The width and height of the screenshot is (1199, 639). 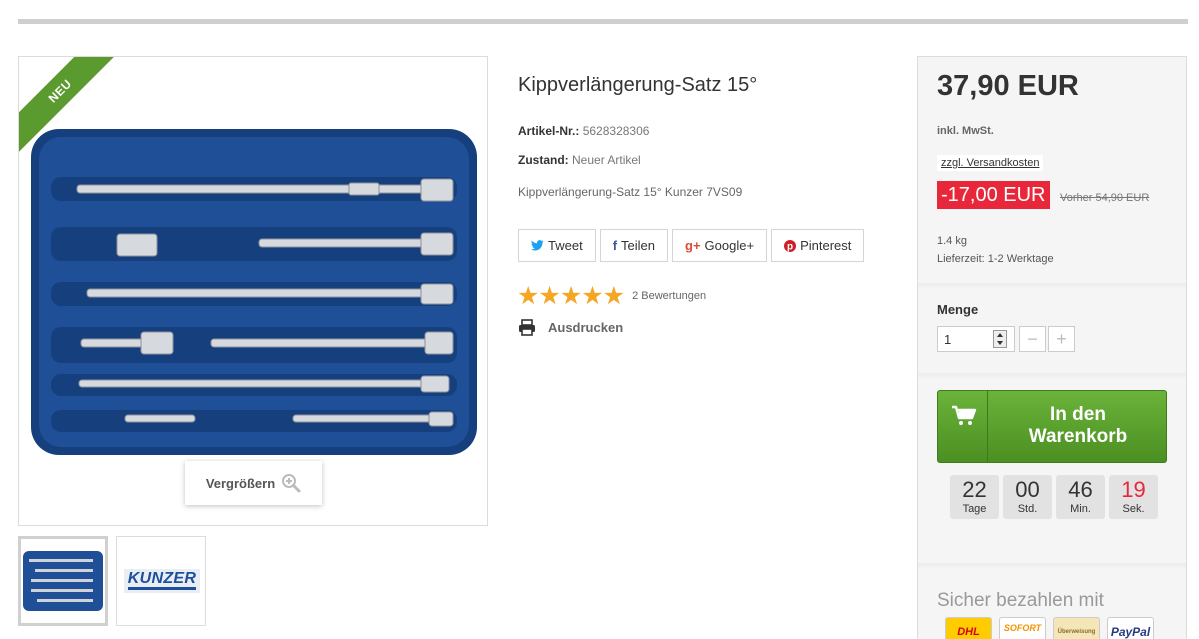 I want to click on tweet-button: Tweet, so click(x=557, y=245).